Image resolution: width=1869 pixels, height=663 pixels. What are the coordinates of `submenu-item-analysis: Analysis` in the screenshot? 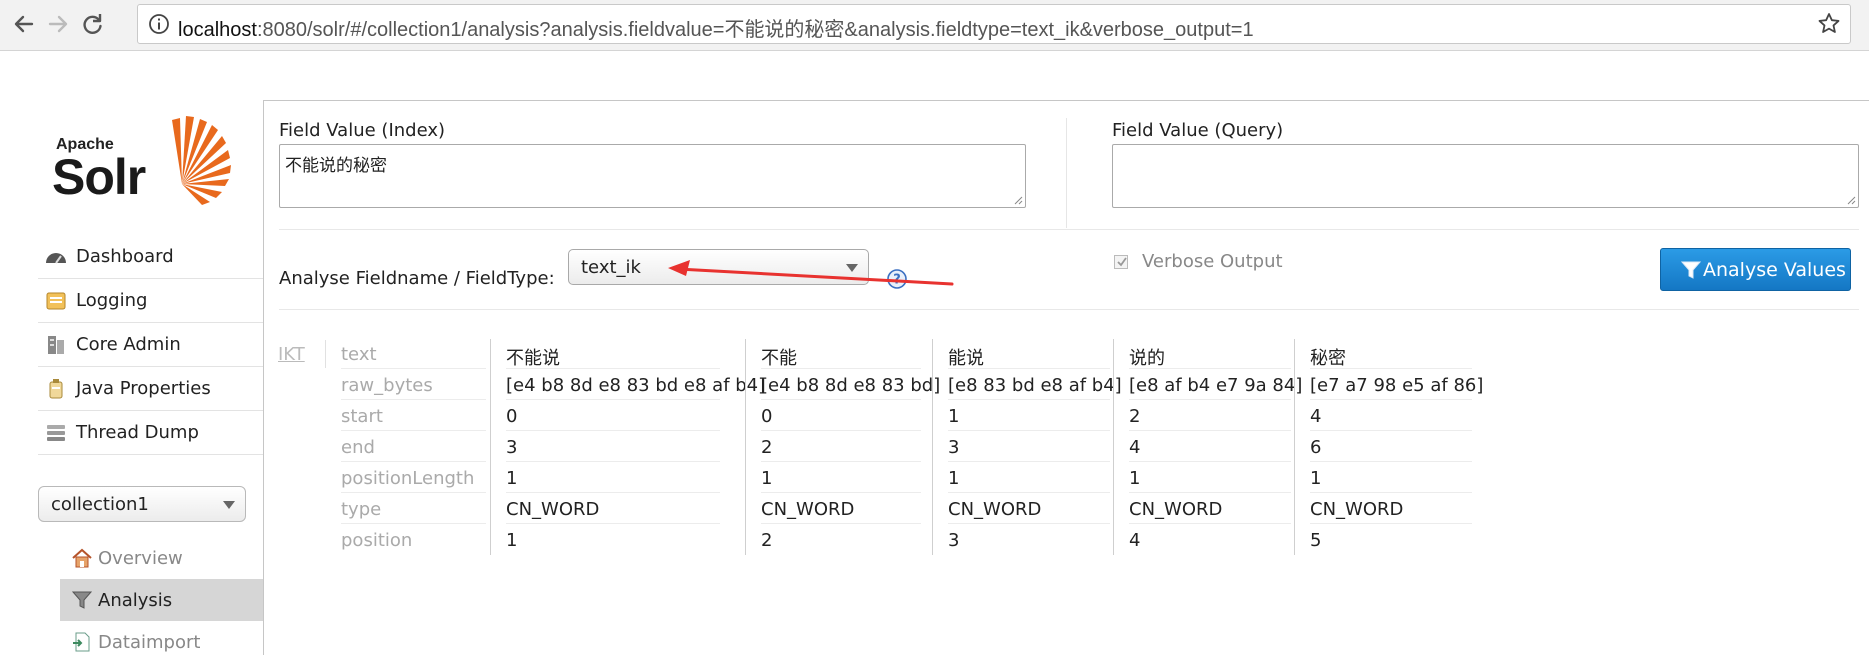 It's located at (161, 600).